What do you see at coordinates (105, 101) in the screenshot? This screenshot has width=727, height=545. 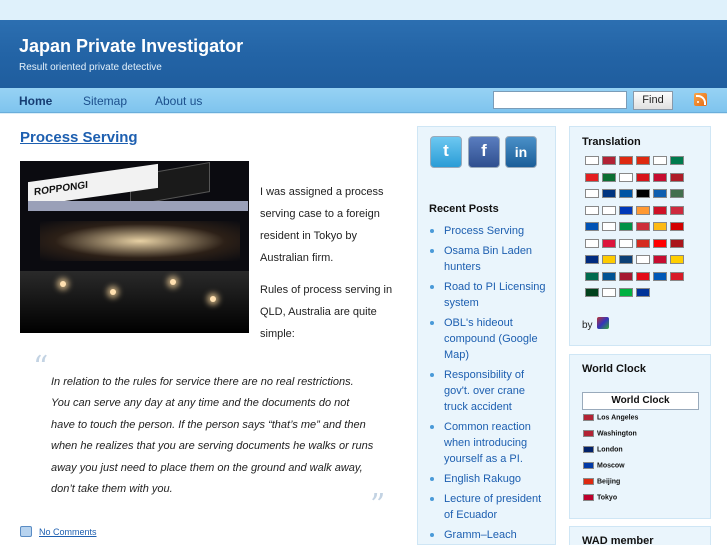 I see `nav-item-sitemap: Sitemap` at bounding box center [105, 101].